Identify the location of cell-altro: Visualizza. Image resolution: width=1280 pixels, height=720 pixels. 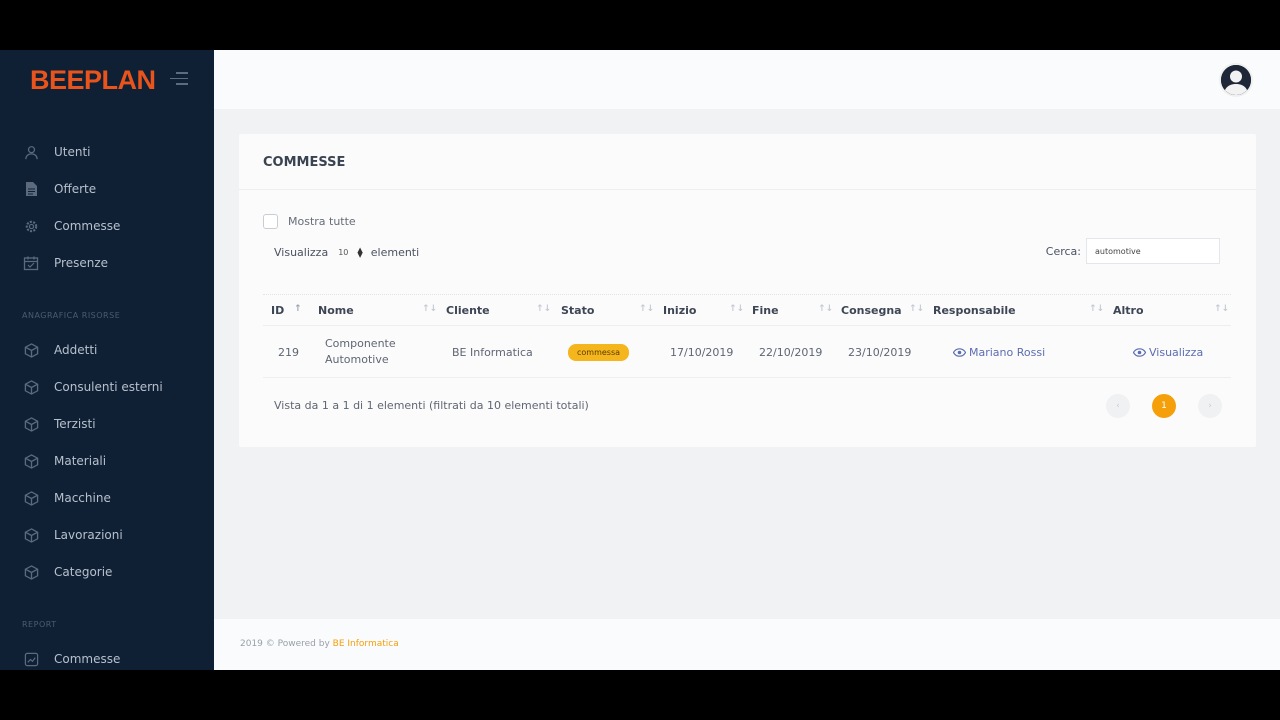
(1168, 352).